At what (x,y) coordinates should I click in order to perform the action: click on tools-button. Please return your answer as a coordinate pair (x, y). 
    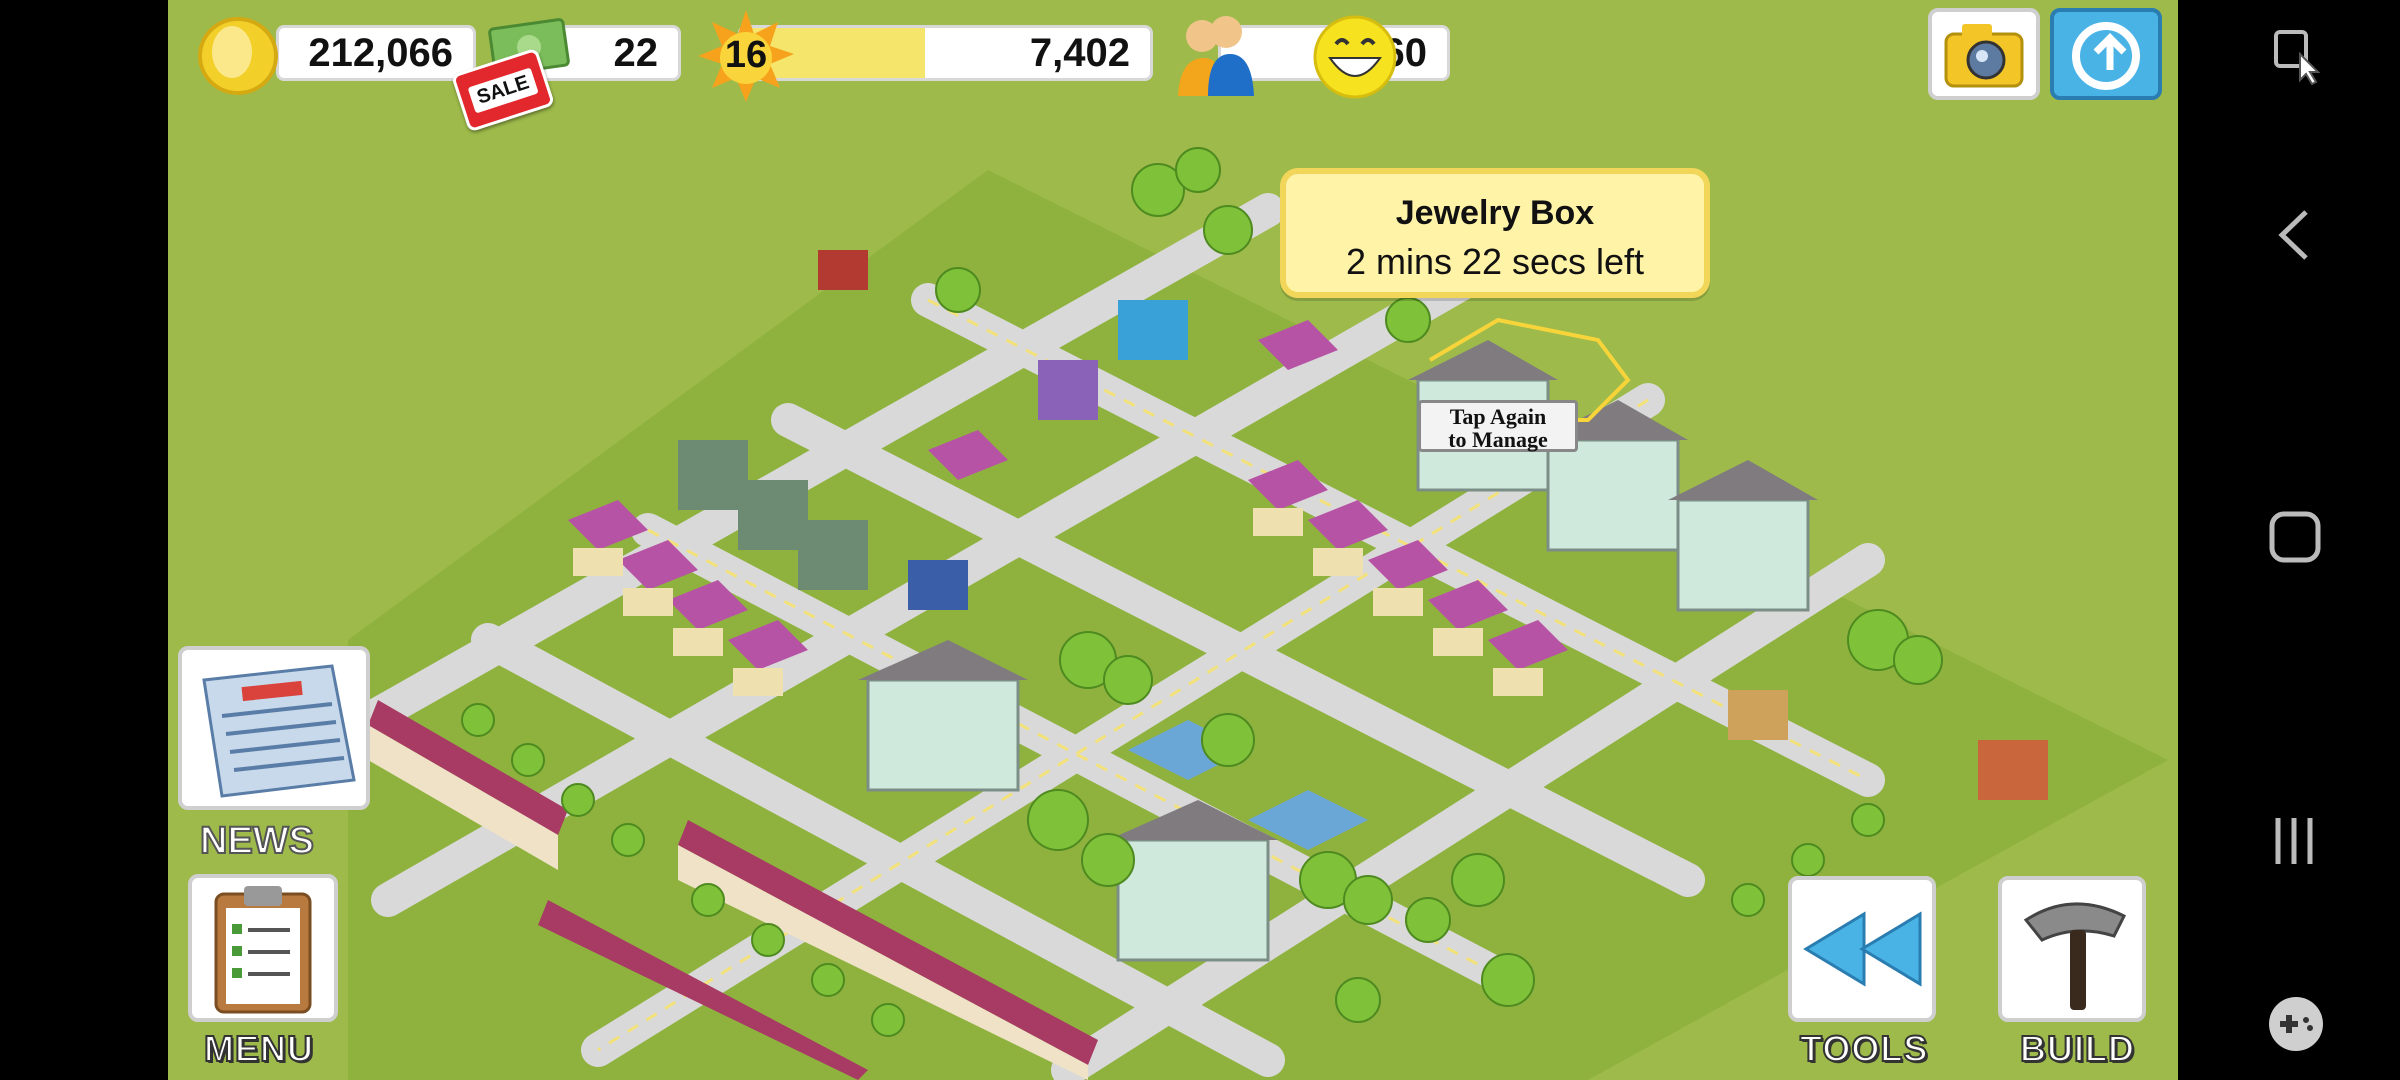
    Looking at the image, I should click on (1862, 949).